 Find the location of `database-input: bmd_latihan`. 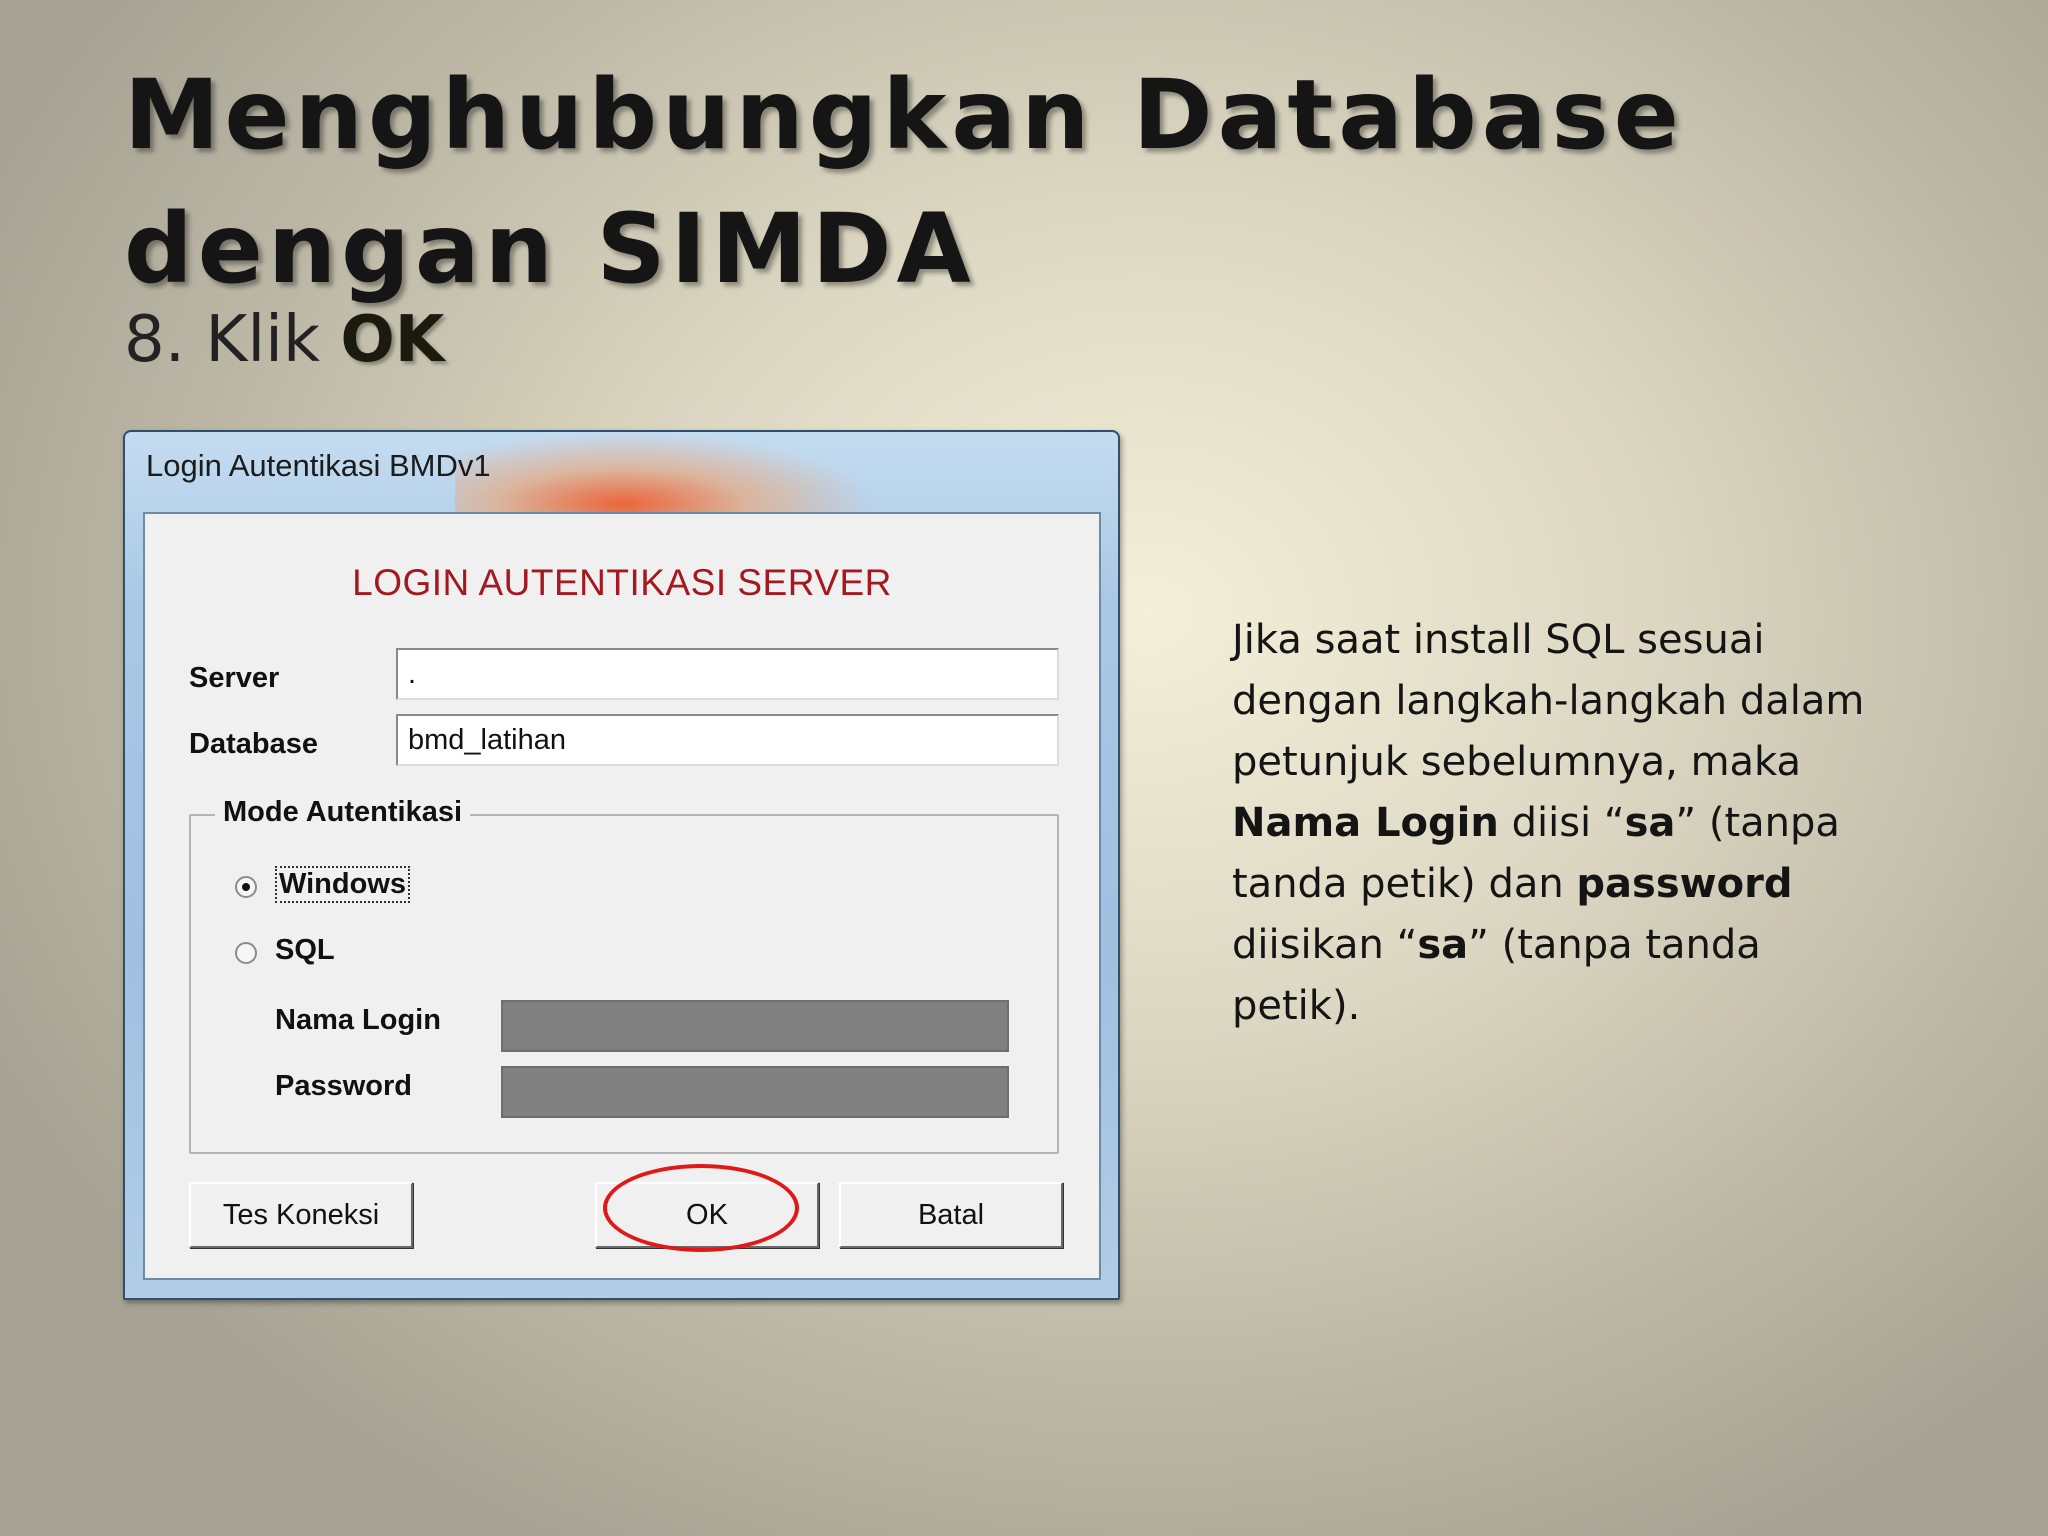

database-input: bmd_latihan is located at coordinates (727, 740).